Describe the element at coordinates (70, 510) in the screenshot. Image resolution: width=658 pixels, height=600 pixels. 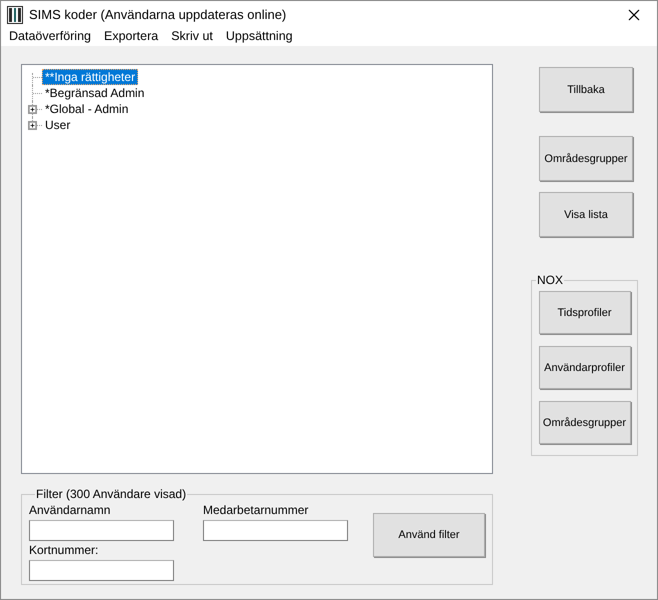
I see `field-label: Användarnamn` at that location.